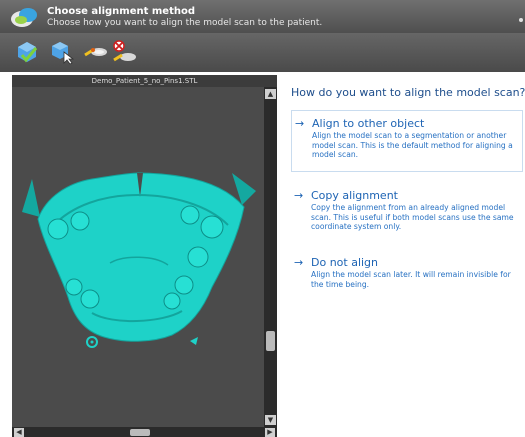  I want to click on scroll-left-icon: ◀, so click(19, 432).